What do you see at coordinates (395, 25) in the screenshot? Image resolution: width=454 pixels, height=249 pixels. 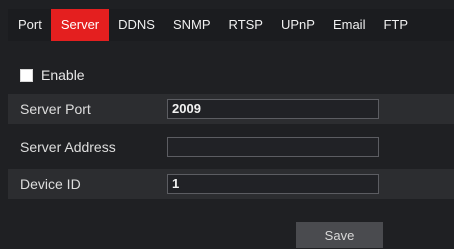 I see `tab-ftp: FTP` at bounding box center [395, 25].